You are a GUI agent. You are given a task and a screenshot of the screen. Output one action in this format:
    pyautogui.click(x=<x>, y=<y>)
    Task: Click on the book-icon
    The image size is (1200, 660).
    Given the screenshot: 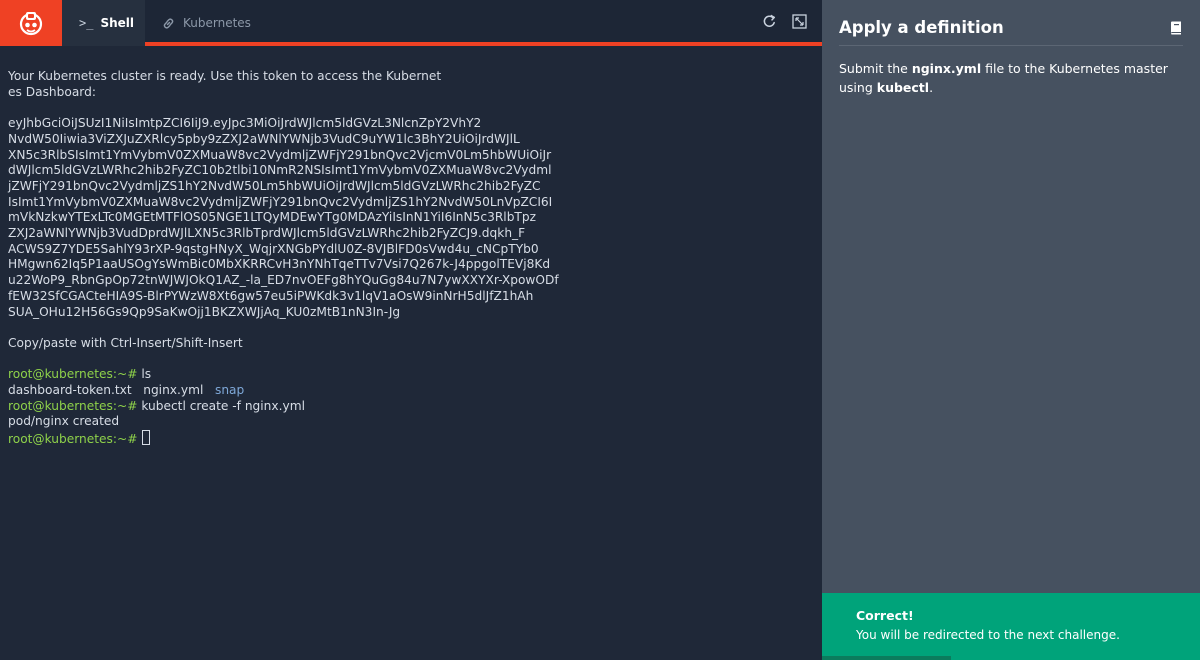 What is the action you would take?
    pyautogui.click(x=1176, y=27)
    